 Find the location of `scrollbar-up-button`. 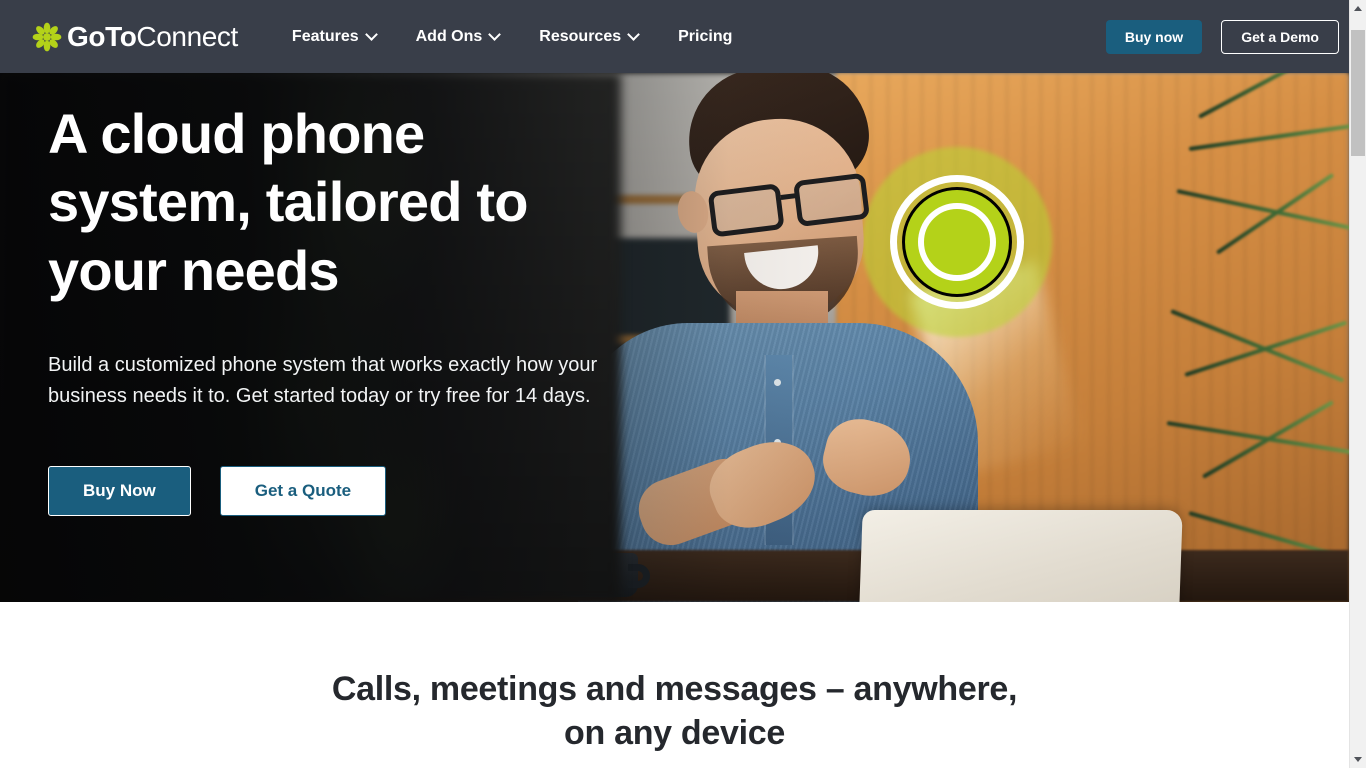

scrollbar-up-button is located at coordinates (1358, 8).